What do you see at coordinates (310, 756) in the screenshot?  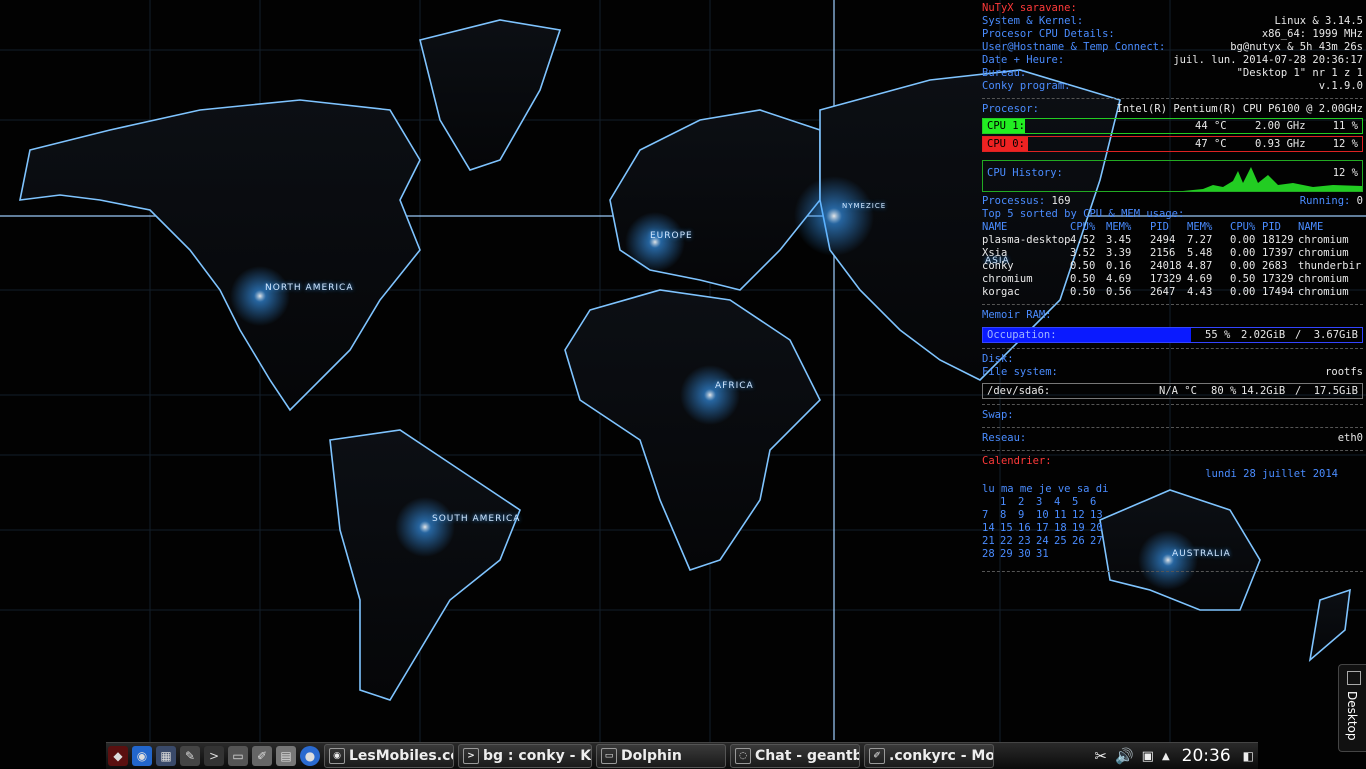 I see `chromium-launcher-icon: ●` at bounding box center [310, 756].